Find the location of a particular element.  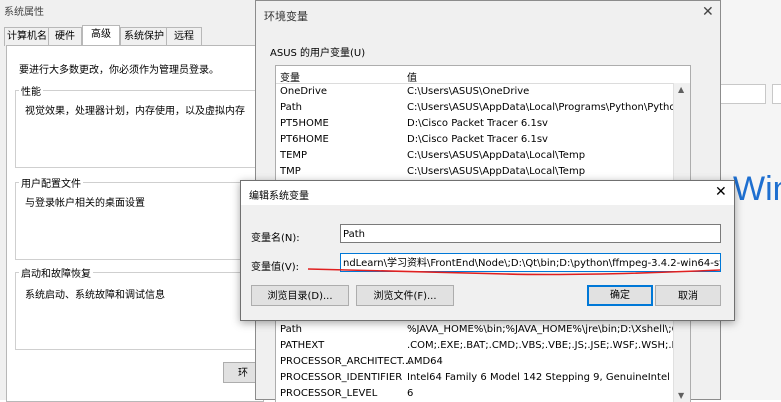

scrollbar: ▼ is located at coordinates (681, 361).